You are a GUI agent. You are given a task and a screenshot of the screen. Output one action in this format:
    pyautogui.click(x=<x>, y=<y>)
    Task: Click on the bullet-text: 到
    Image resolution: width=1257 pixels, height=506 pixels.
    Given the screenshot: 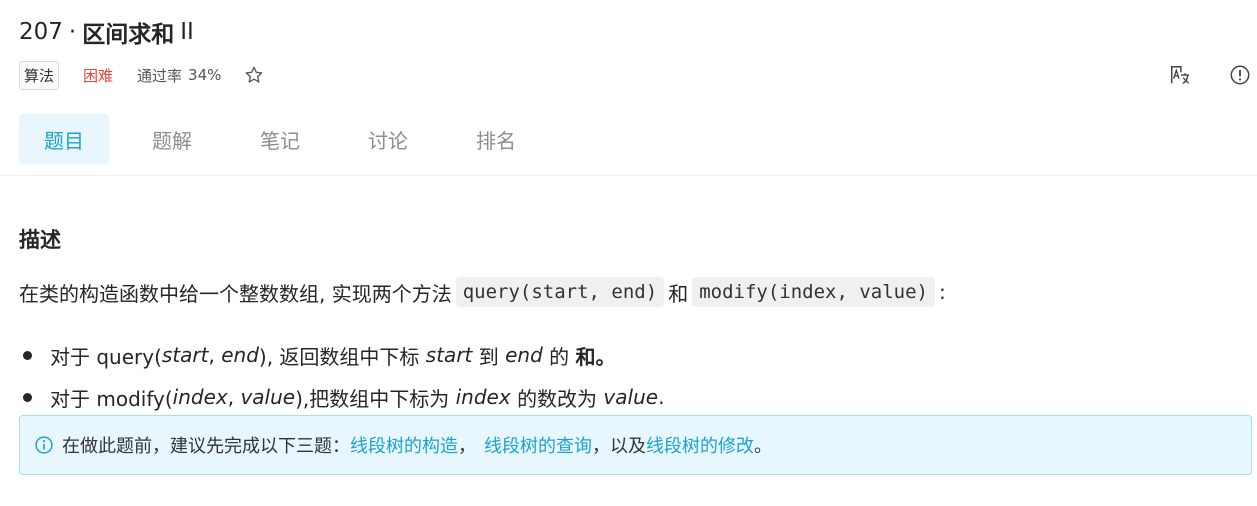 What is the action you would take?
    pyautogui.click(x=488, y=356)
    